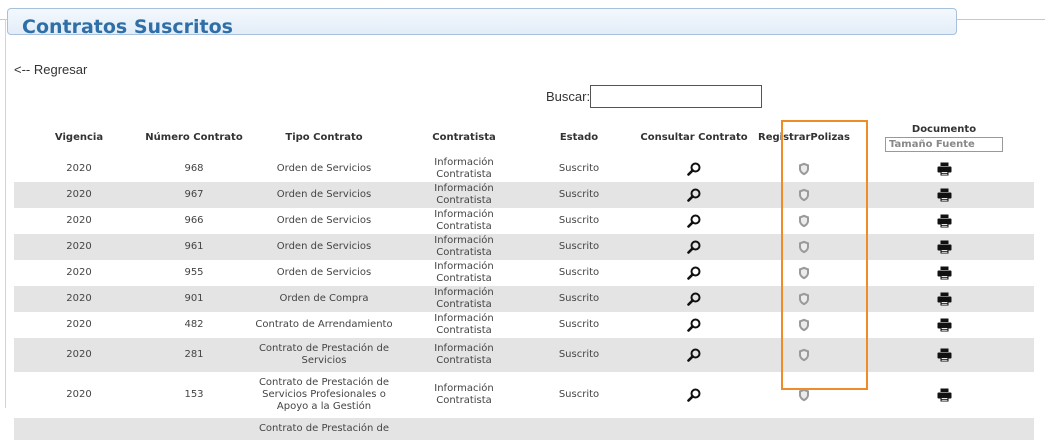 The image size is (1045, 440). I want to click on header-consultar-contrato: Consultar Contrato, so click(694, 137).